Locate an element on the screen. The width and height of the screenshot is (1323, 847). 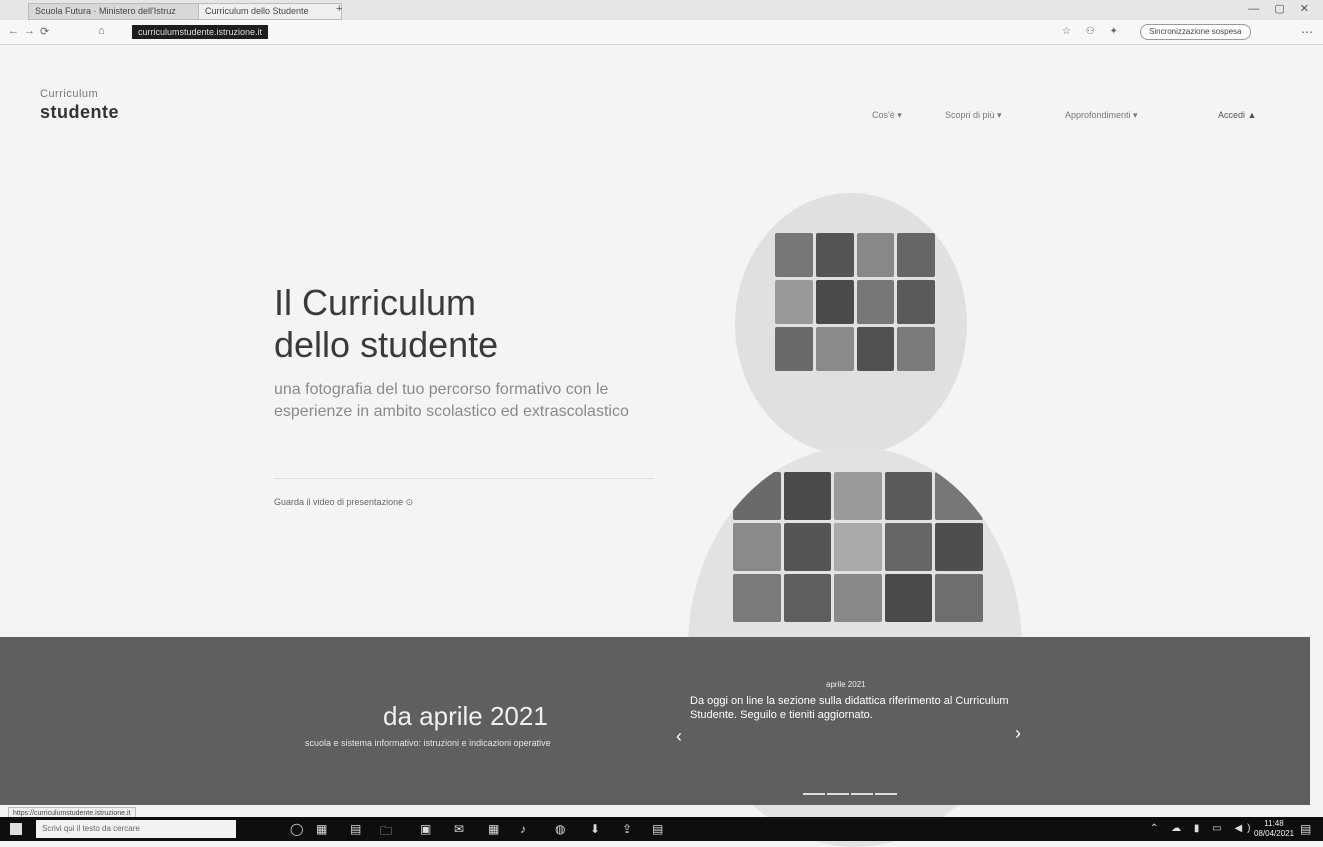
task-view-icon: ▦ is located at coordinates (321, 829).